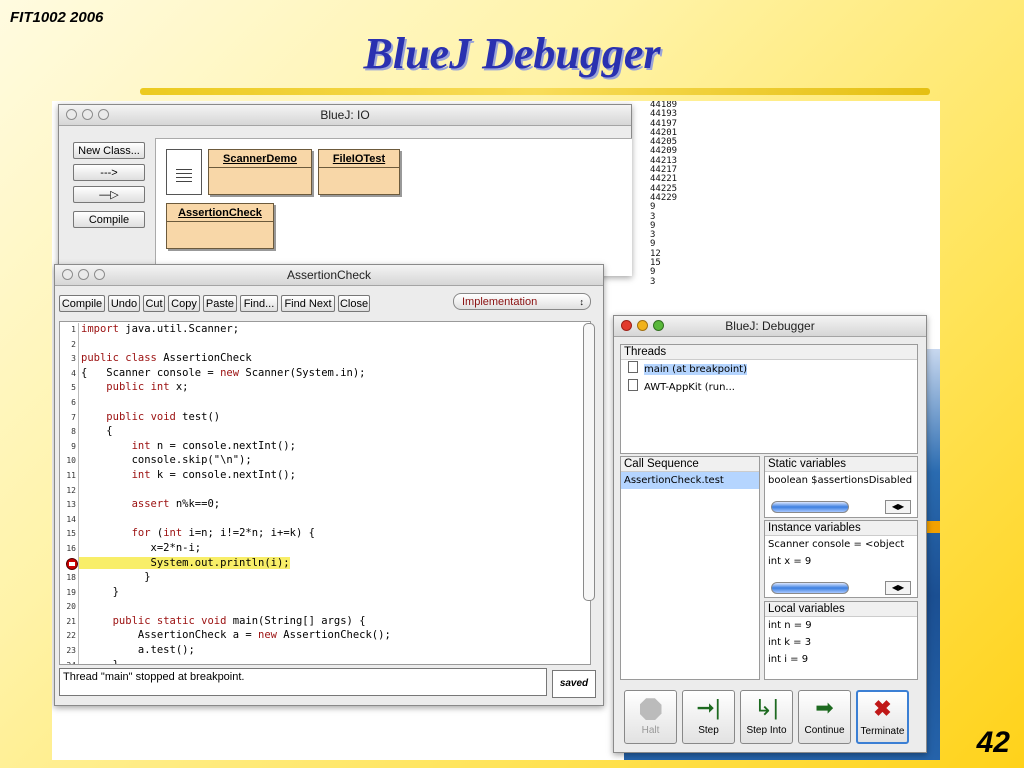 The height and width of the screenshot is (768, 1024). What do you see at coordinates (664, 170) in the screenshot?
I see `terminal-line: 44217` at bounding box center [664, 170].